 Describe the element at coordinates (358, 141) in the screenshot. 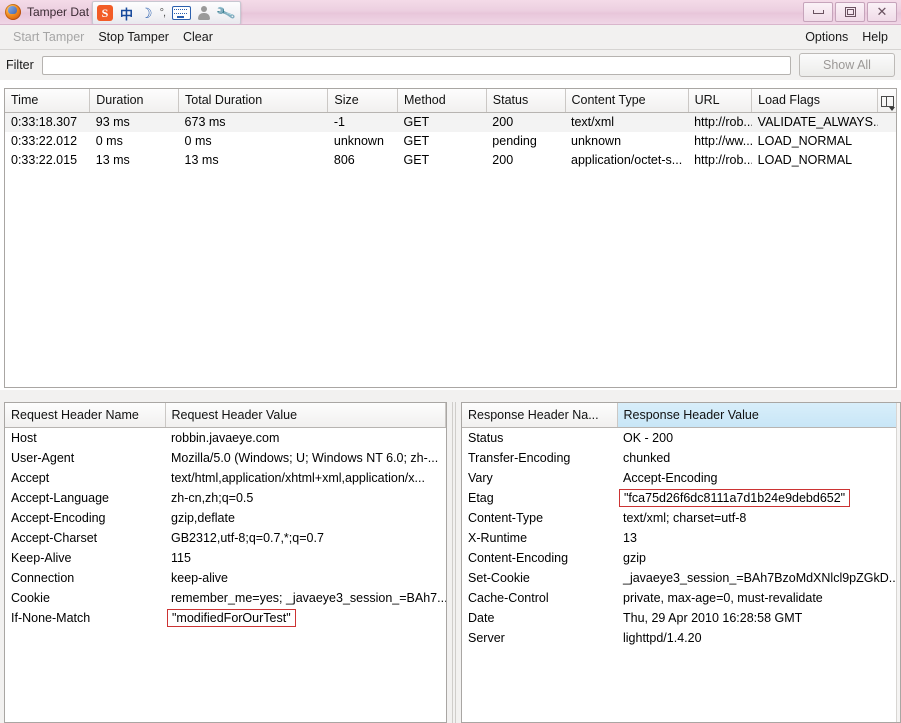

I see `cell-size: unknown` at that location.